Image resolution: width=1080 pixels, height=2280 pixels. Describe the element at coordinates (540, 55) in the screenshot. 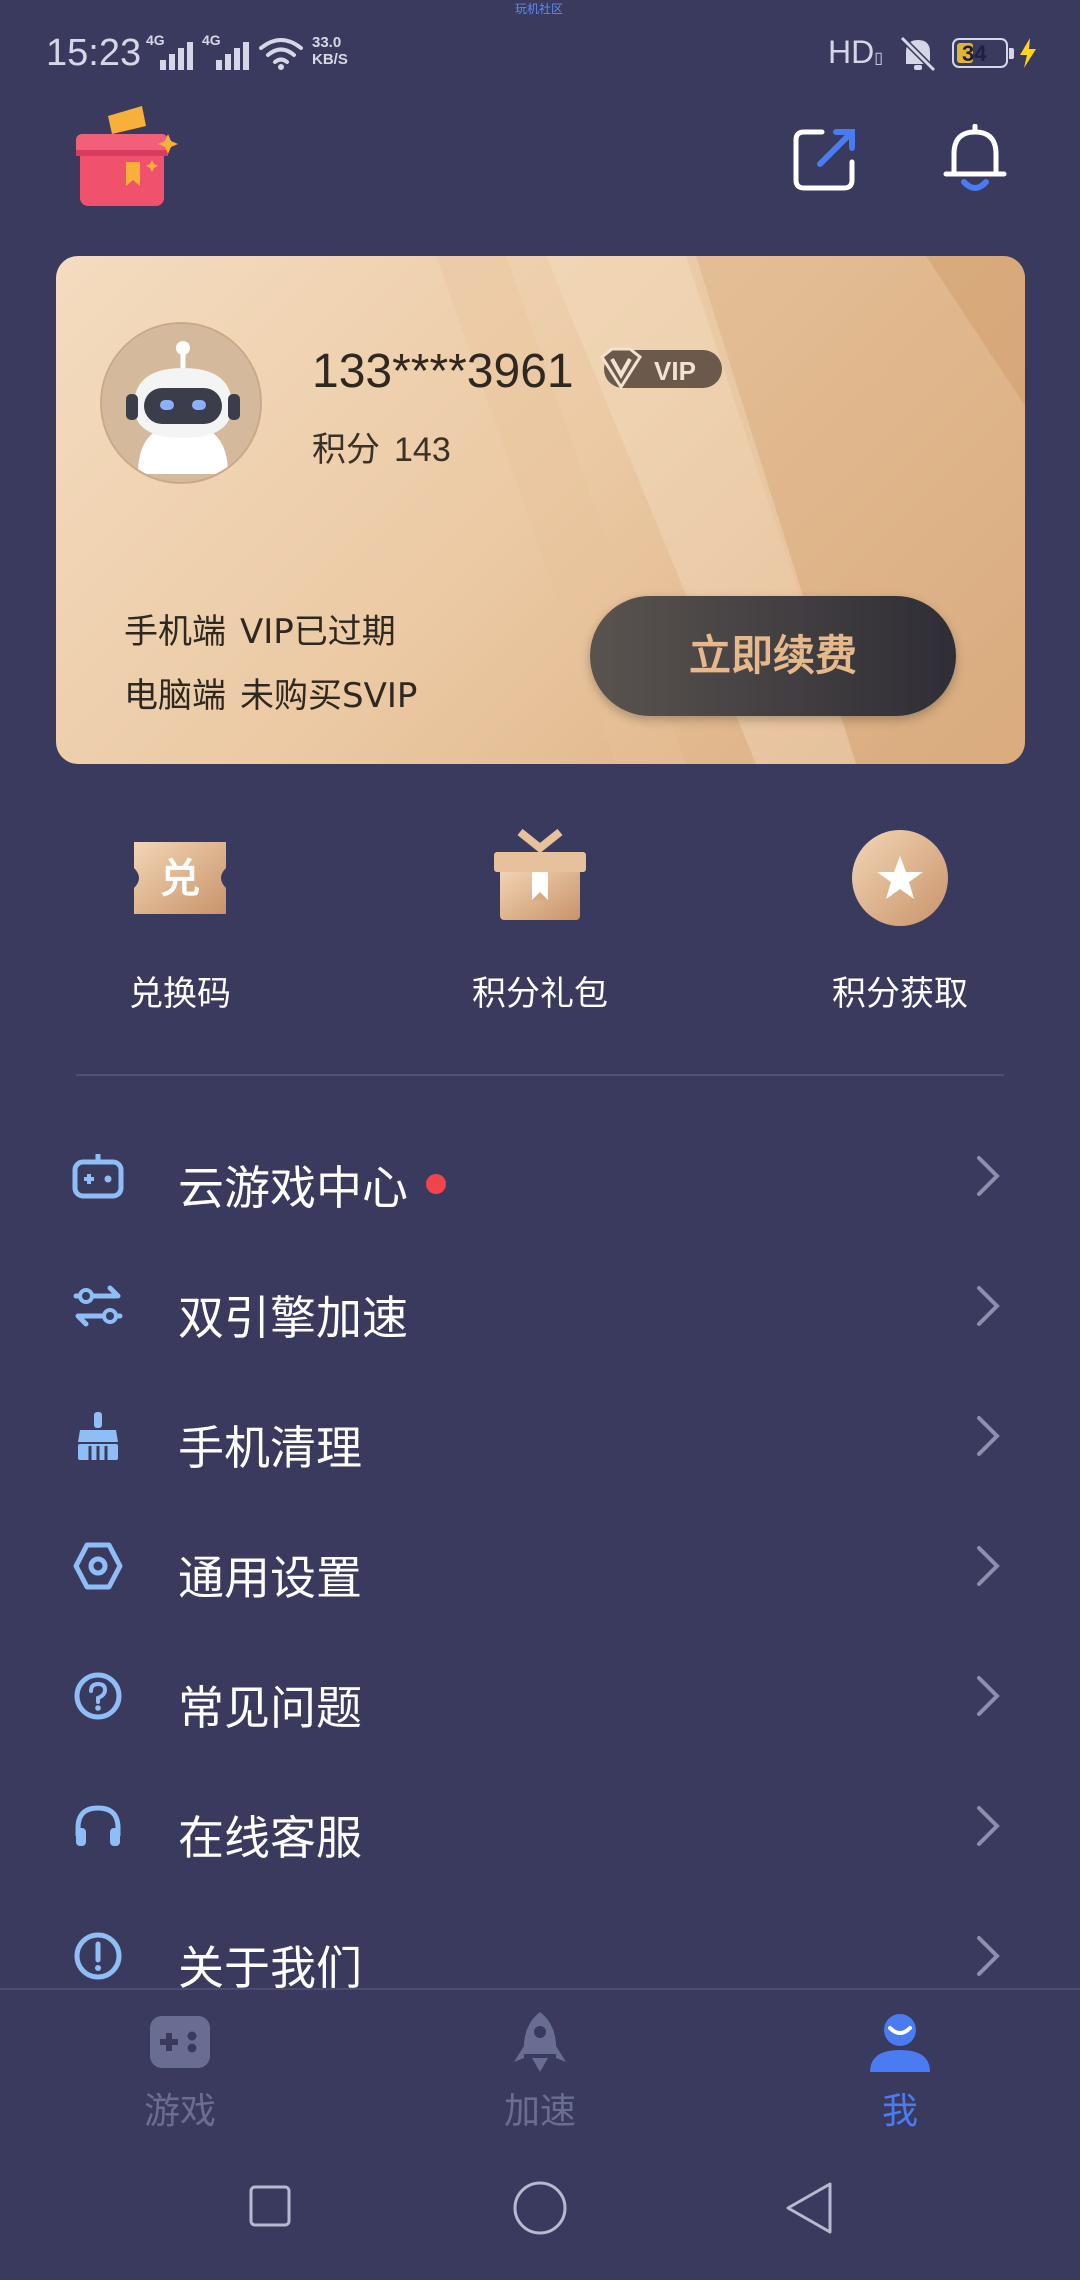

I see `status-bar: 15:23 4G 4G 33.0 KB/S 玩机社区 HD▯ 34` at that location.